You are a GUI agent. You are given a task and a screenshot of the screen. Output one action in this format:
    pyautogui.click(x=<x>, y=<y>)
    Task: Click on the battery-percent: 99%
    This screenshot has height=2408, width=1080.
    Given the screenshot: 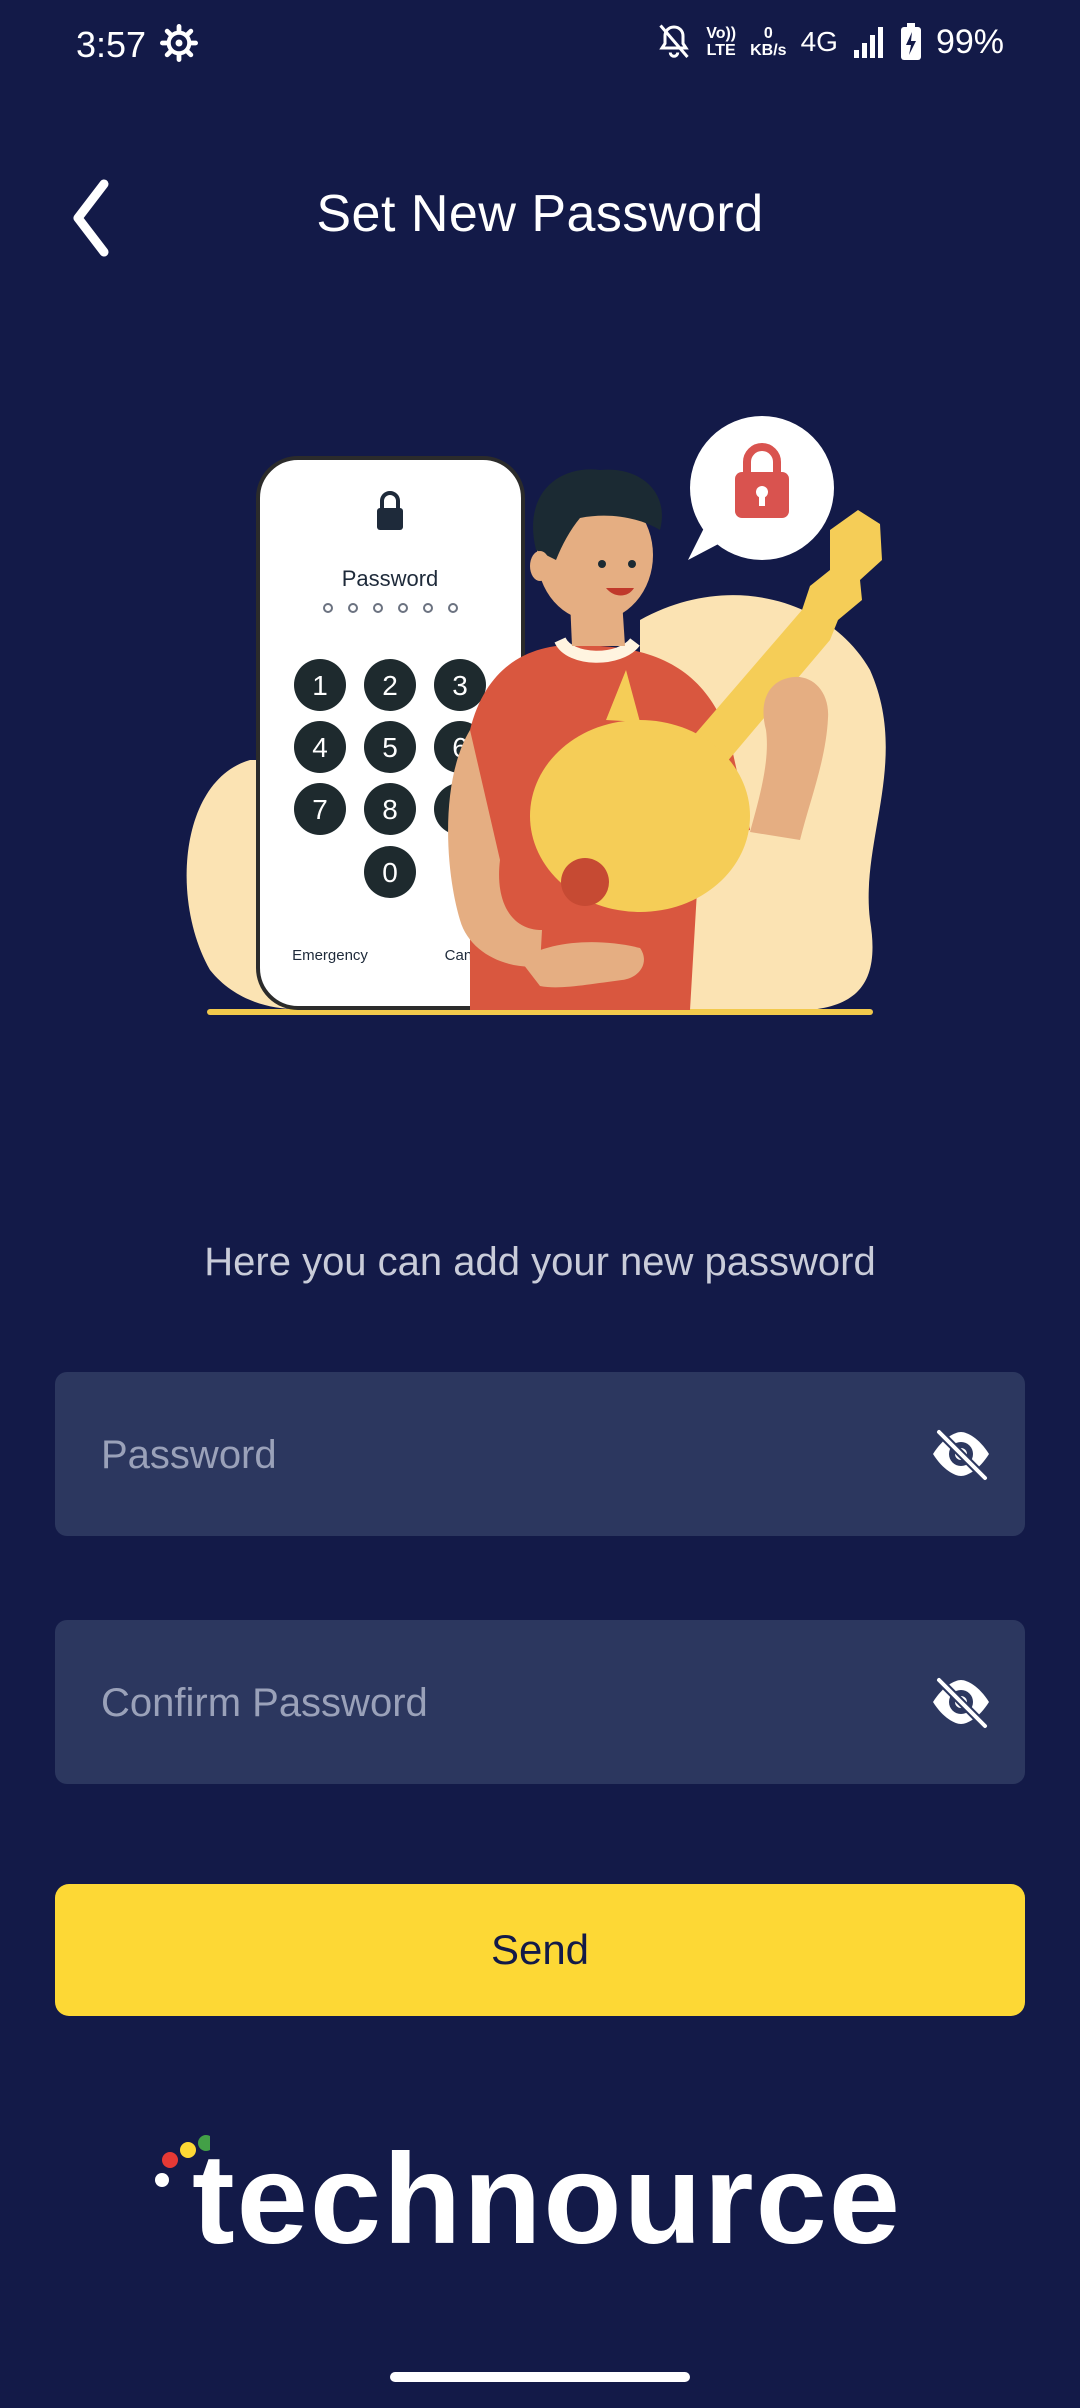 What is the action you would take?
    pyautogui.click(x=969, y=41)
    